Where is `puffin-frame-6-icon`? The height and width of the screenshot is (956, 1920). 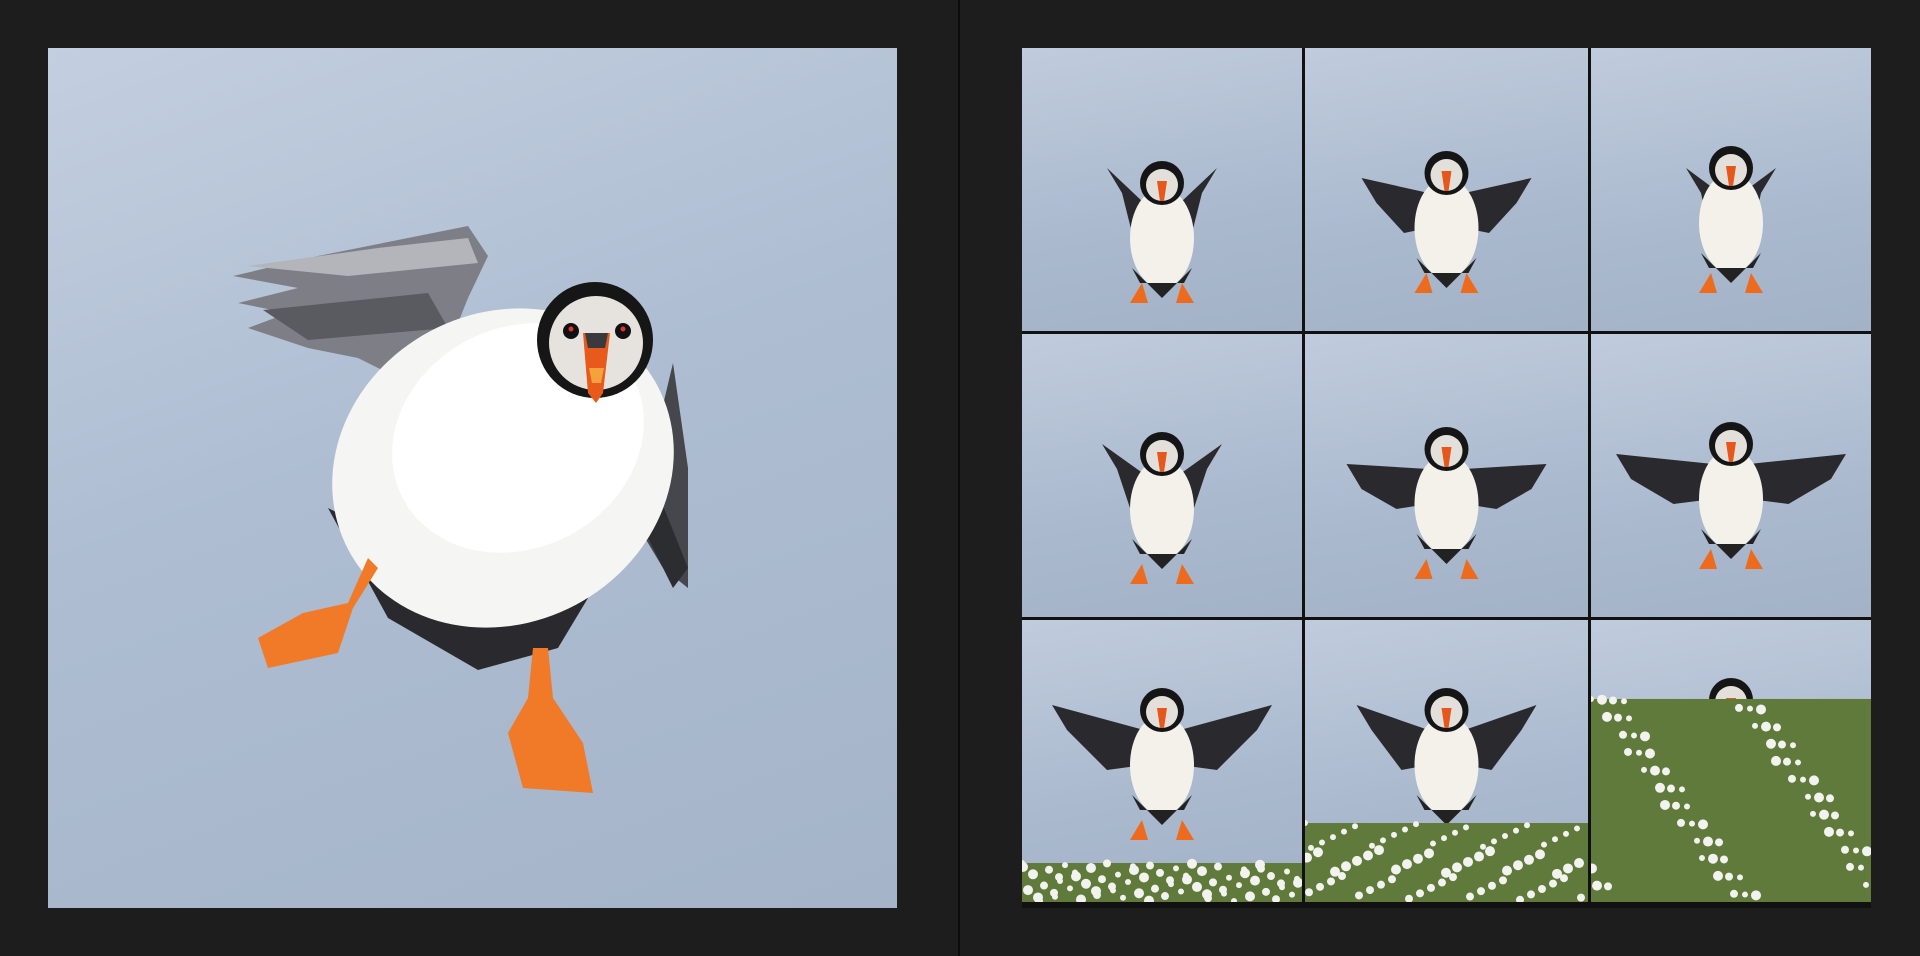 puffin-frame-6-icon is located at coordinates (1731, 495).